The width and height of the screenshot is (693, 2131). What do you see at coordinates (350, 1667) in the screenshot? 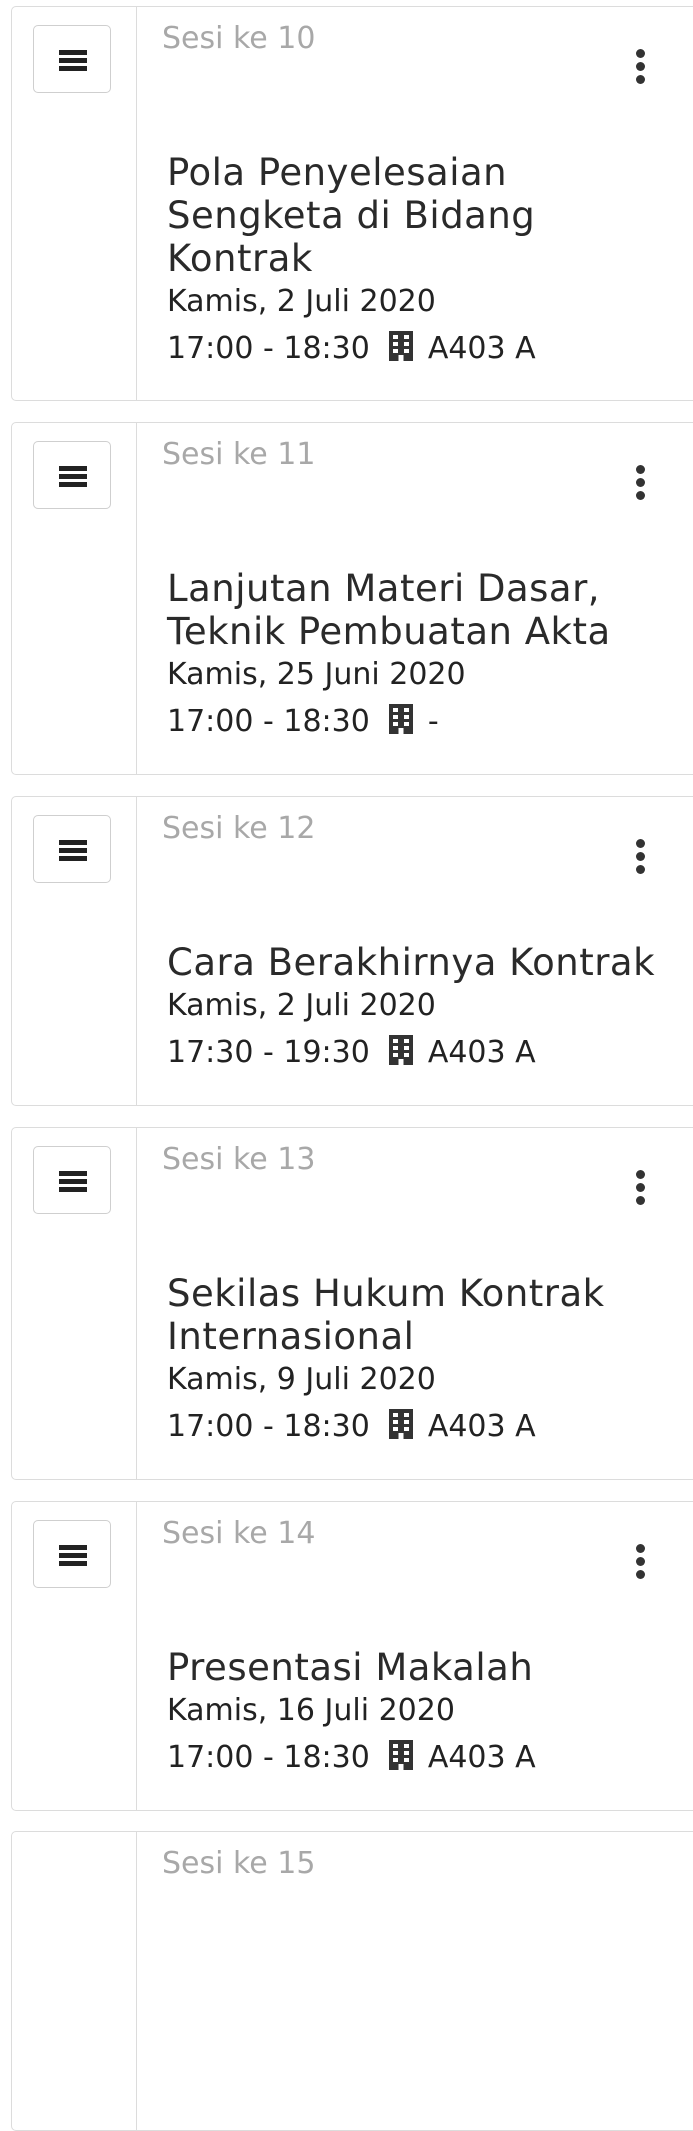
I see `session-title: Presentasi Makalah` at bounding box center [350, 1667].